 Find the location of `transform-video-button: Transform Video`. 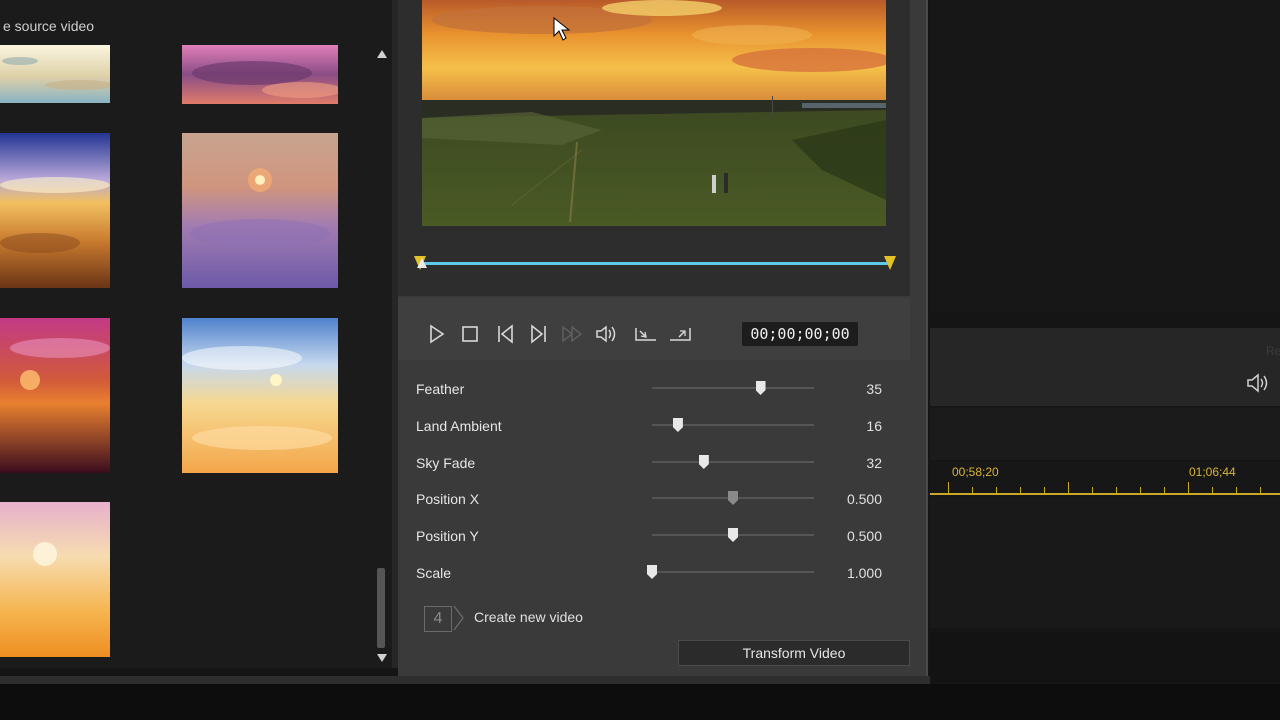

transform-video-button: Transform Video is located at coordinates (794, 653).